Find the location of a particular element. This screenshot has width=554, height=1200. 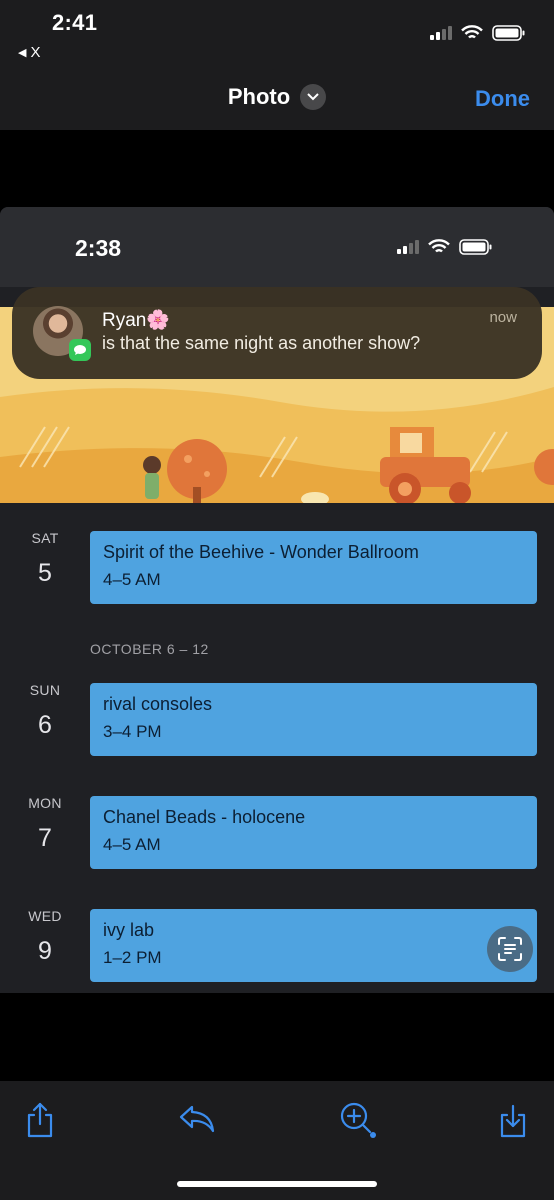

live-text-icon is located at coordinates (510, 949).